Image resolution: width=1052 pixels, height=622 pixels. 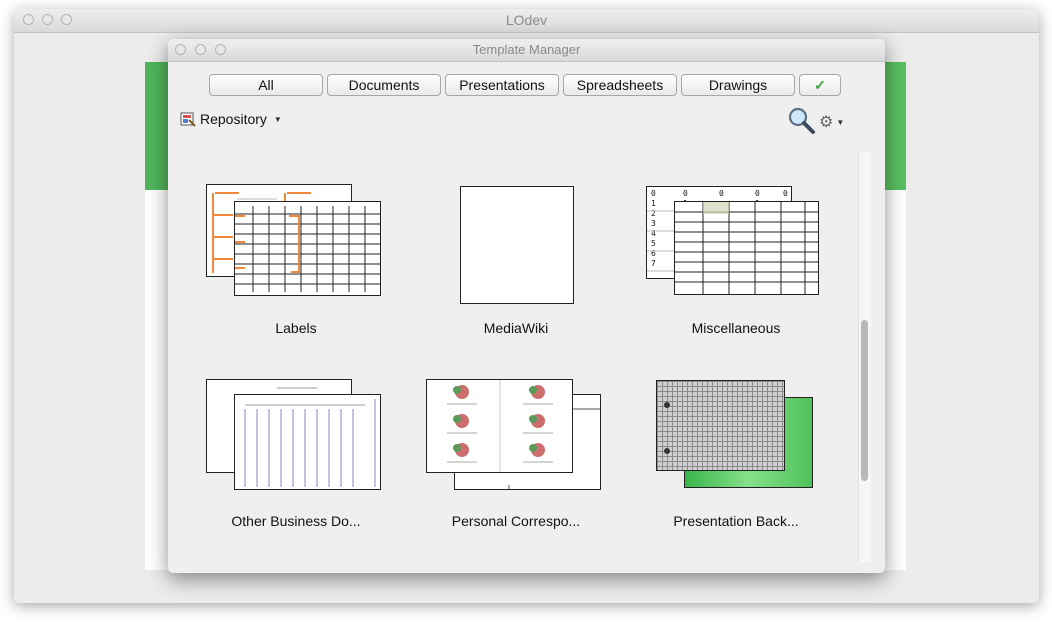 What do you see at coordinates (296, 328) in the screenshot?
I see `template-folder-label: Labels` at bounding box center [296, 328].